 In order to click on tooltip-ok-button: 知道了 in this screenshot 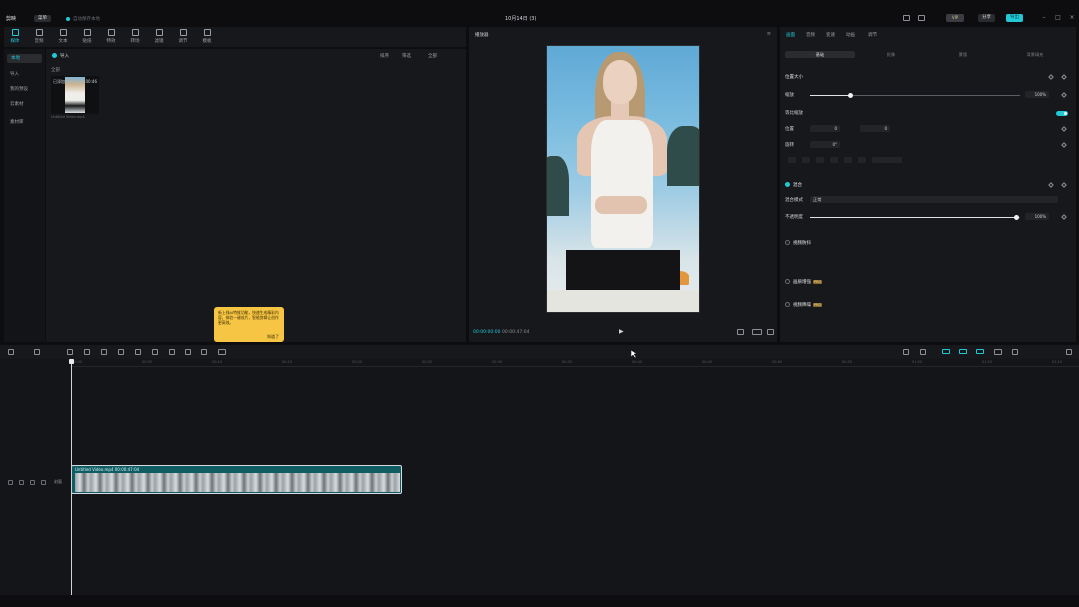, I will do `click(273, 336)`.